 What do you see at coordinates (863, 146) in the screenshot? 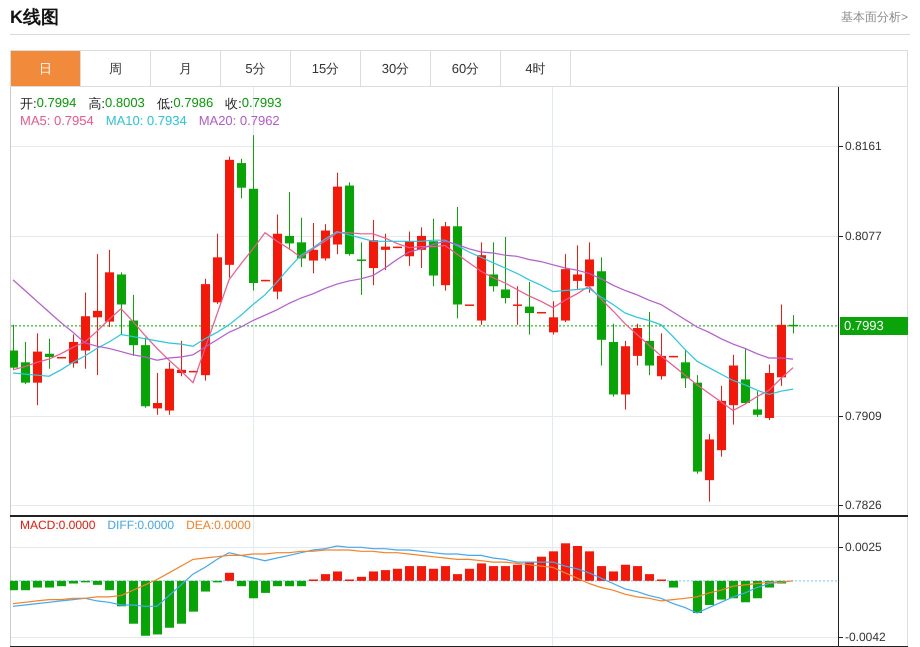
I see `axis-label: 0.8161` at bounding box center [863, 146].